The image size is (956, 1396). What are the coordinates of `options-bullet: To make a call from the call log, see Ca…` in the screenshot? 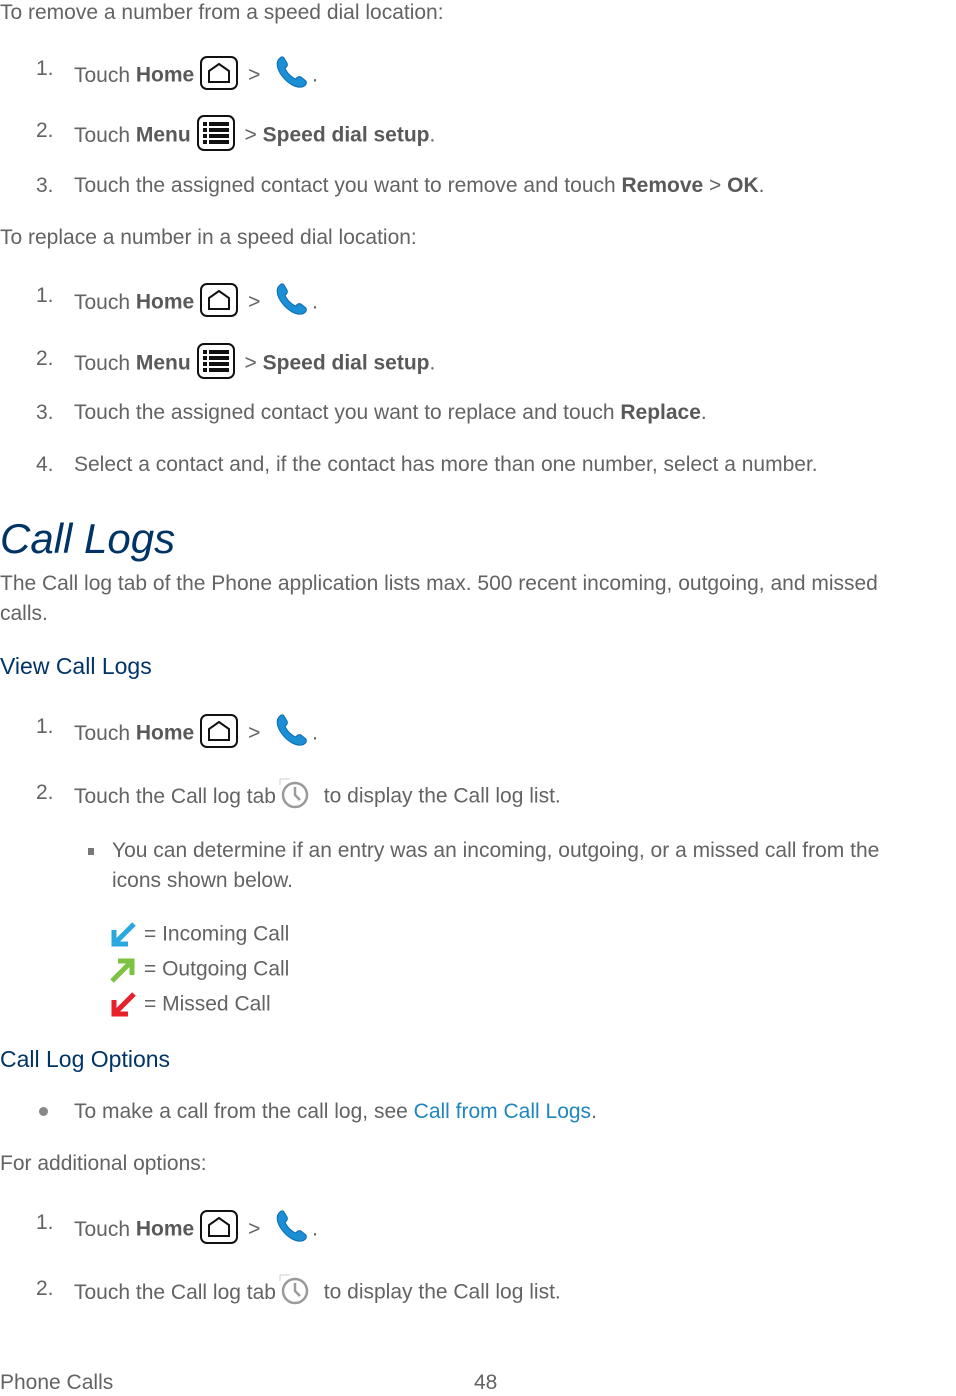 It's located at (335, 1112).